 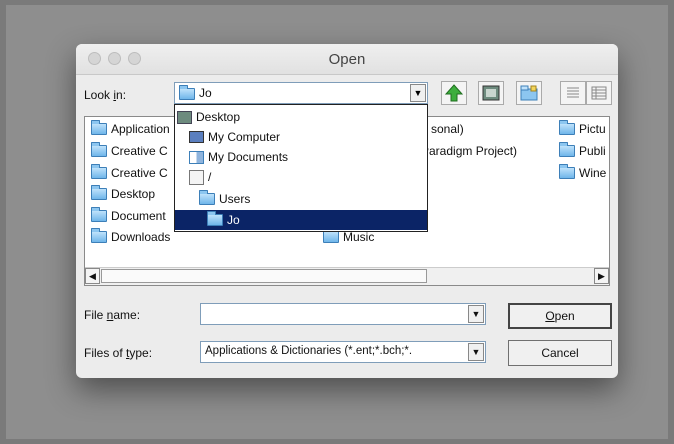 I want to click on file-name: Desktop, so click(x=133, y=194).